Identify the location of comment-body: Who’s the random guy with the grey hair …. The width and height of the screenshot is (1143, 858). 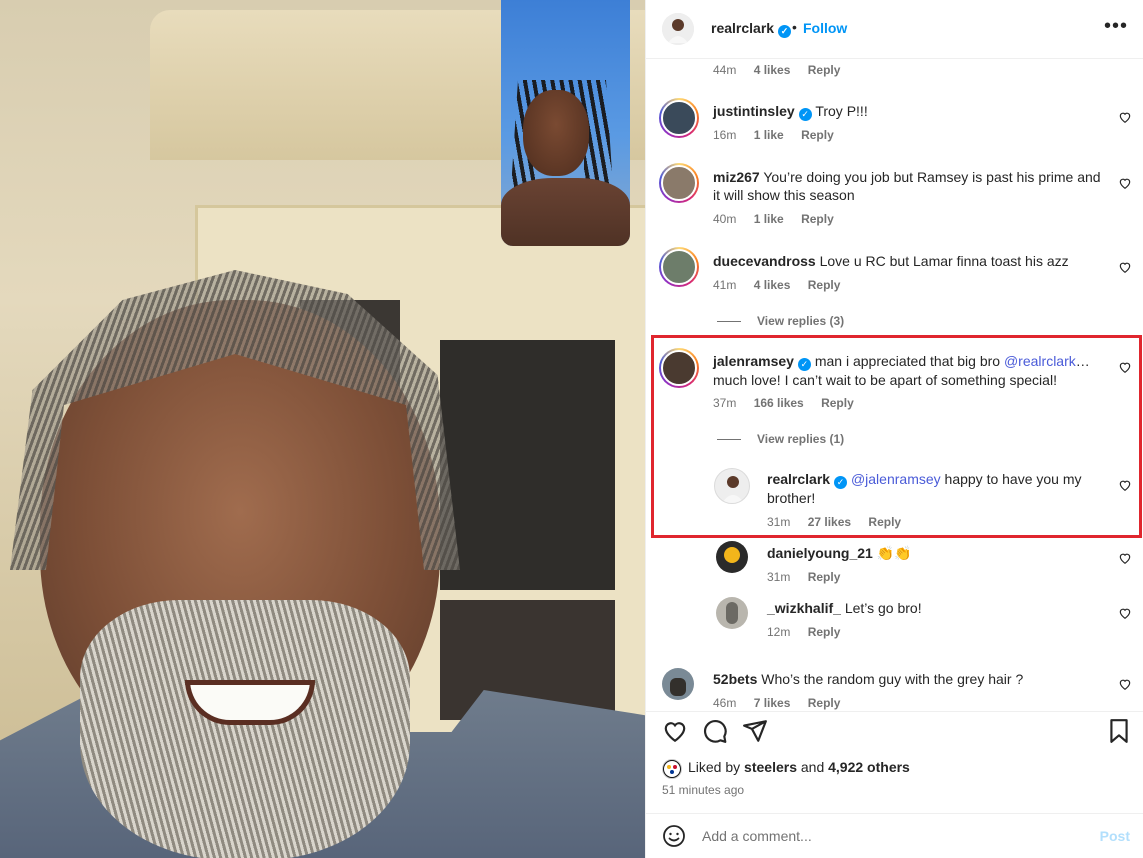
(892, 679).